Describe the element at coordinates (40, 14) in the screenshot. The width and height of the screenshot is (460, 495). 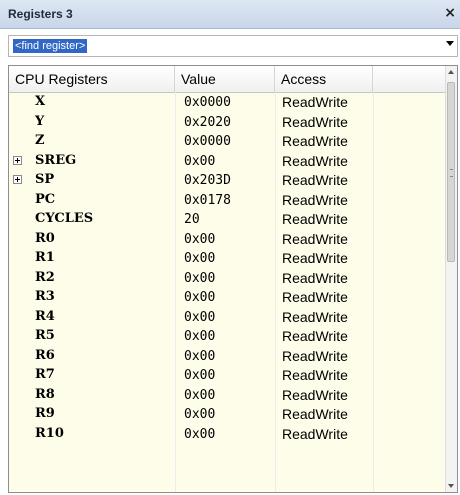
I see `window-title: Registers 3` at that location.